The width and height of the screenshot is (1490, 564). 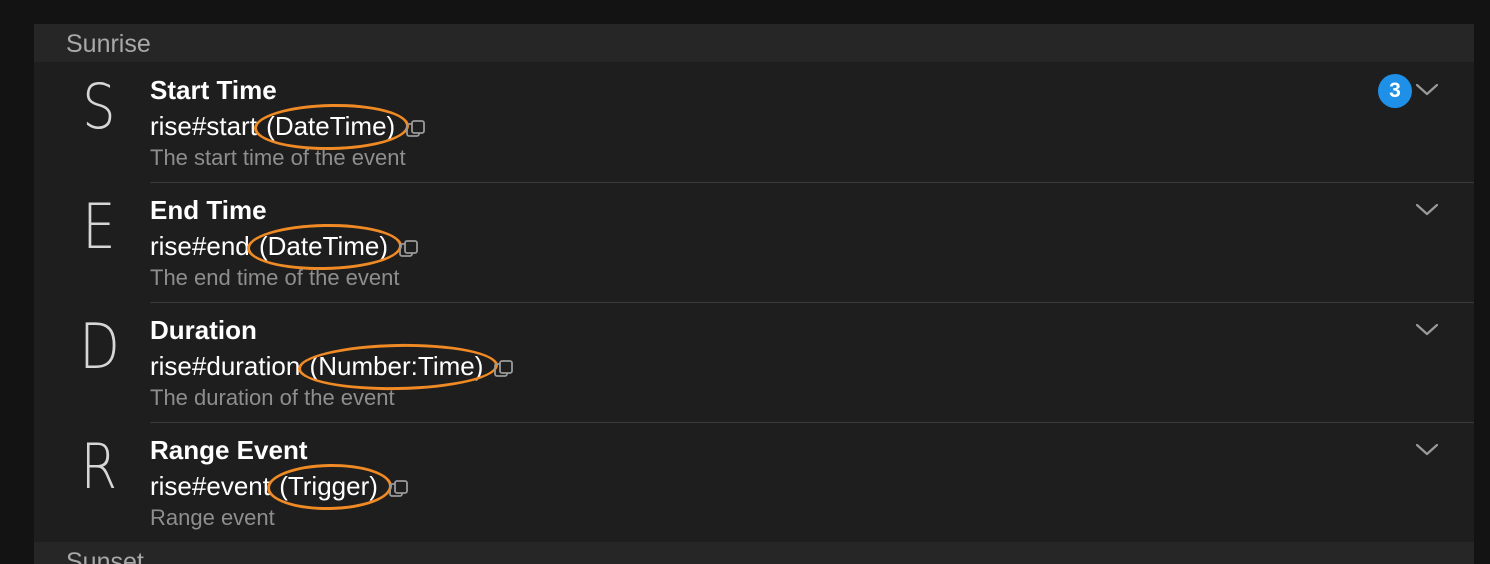 I want to click on channel-id: rise#duration, so click(x=225, y=366).